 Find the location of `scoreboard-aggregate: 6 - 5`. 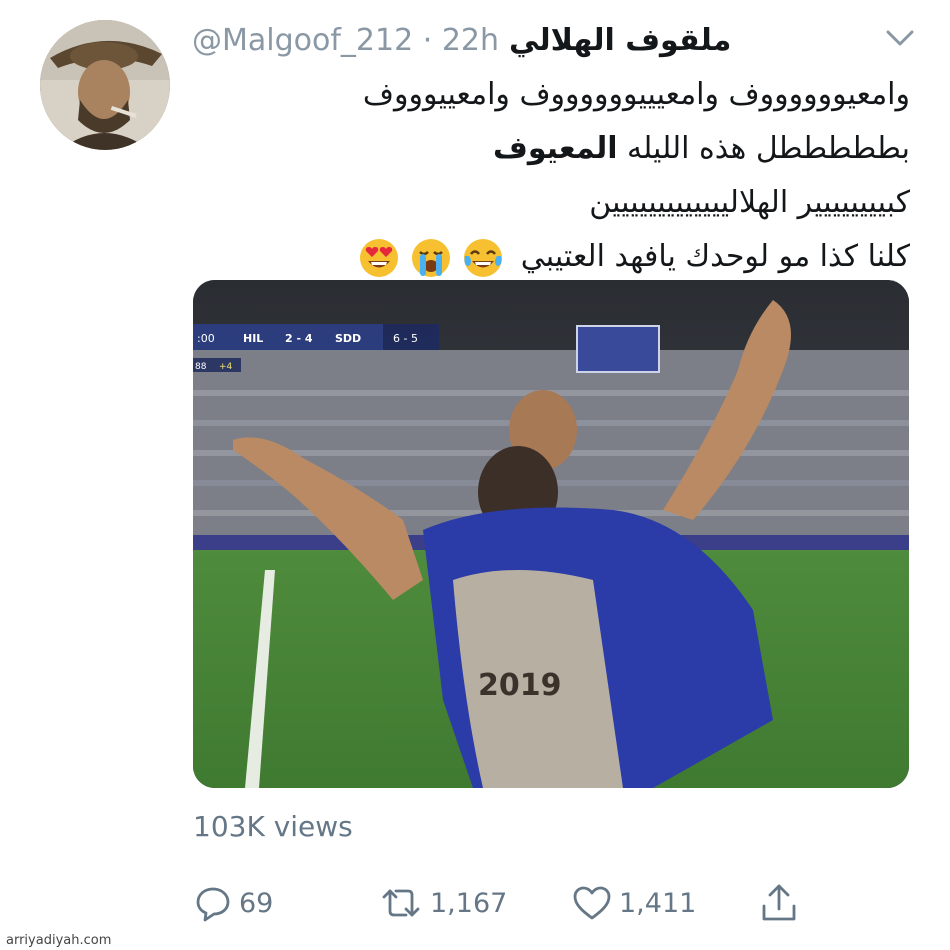

scoreboard-aggregate: 6 - 5 is located at coordinates (405, 338).